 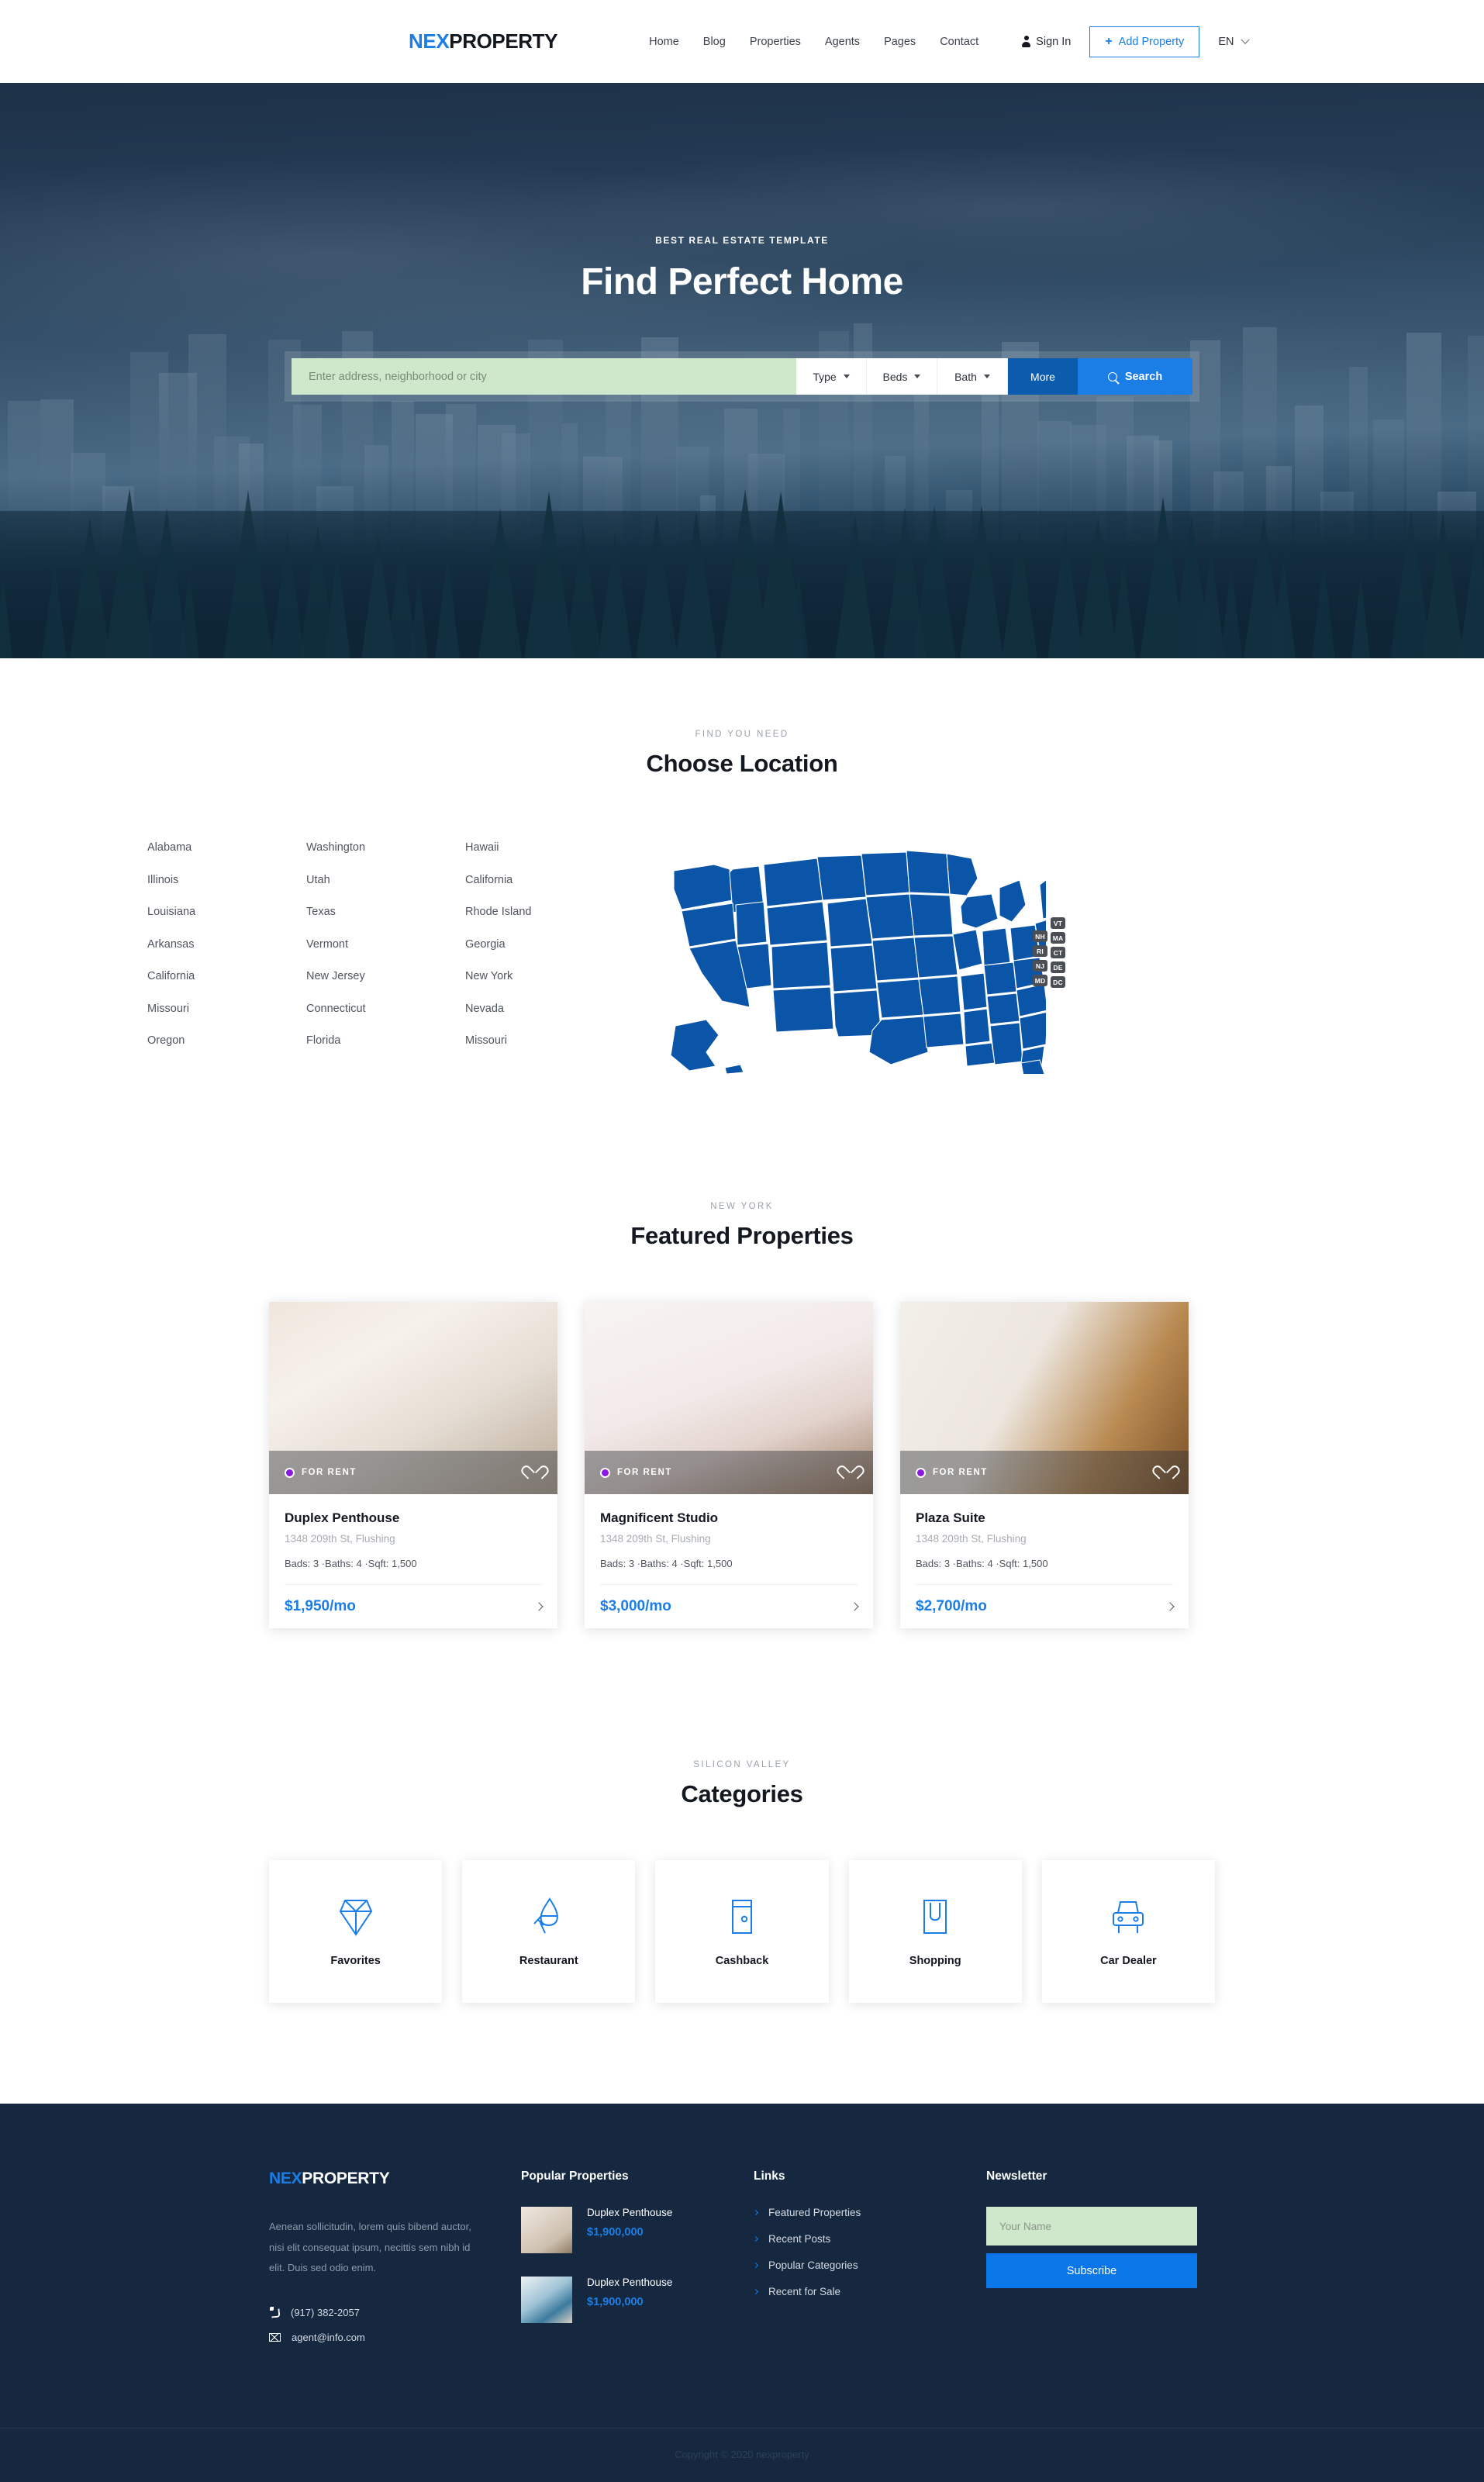 I want to click on site-logo: NEXPROPERTY, so click(x=483, y=41).